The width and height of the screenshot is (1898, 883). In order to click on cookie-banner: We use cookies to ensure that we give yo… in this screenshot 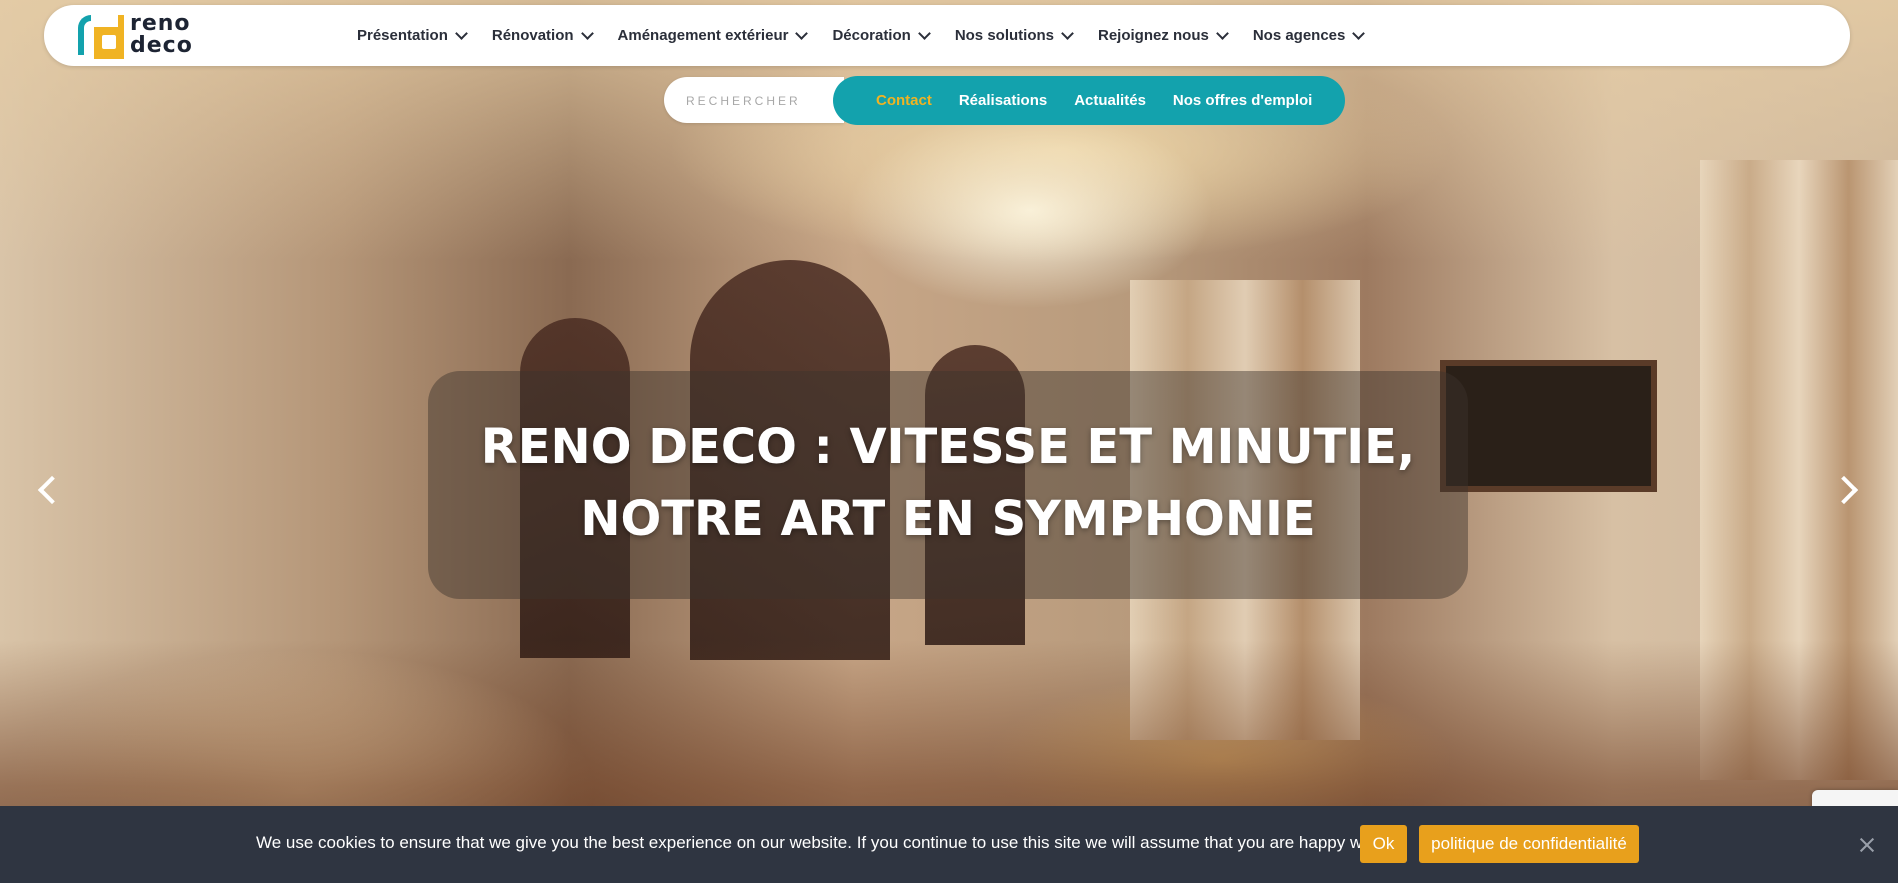, I will do `click(949, 844)`.